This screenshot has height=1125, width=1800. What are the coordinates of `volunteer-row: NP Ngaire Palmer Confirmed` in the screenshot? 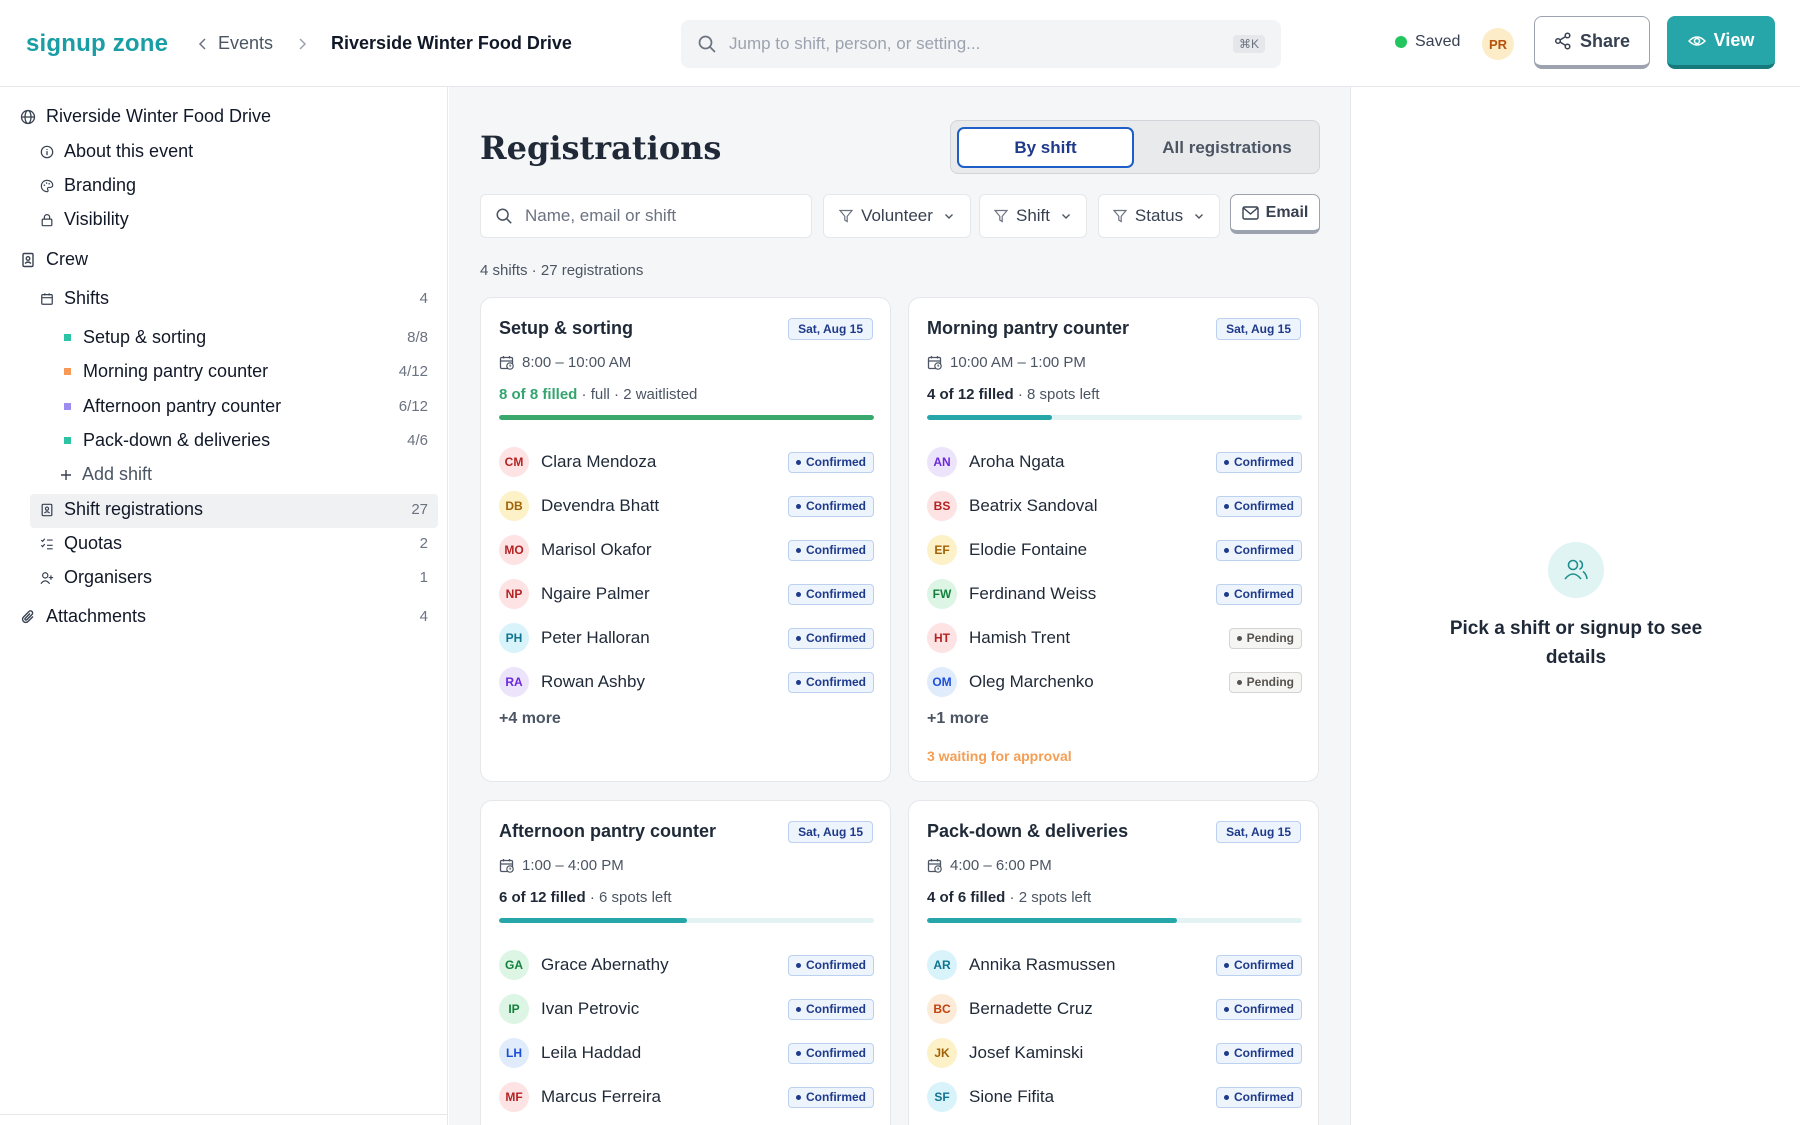 It's located at (686, 594).